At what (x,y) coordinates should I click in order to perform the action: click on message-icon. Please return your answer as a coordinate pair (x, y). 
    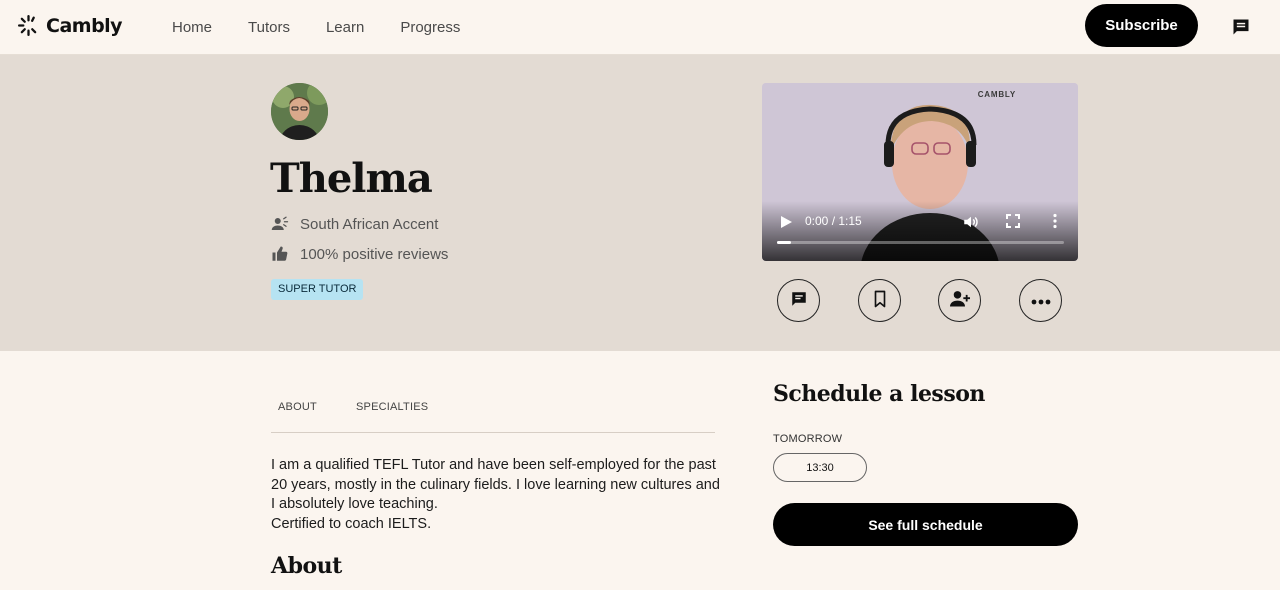
    Looking at the image, I should click on (799, 300).